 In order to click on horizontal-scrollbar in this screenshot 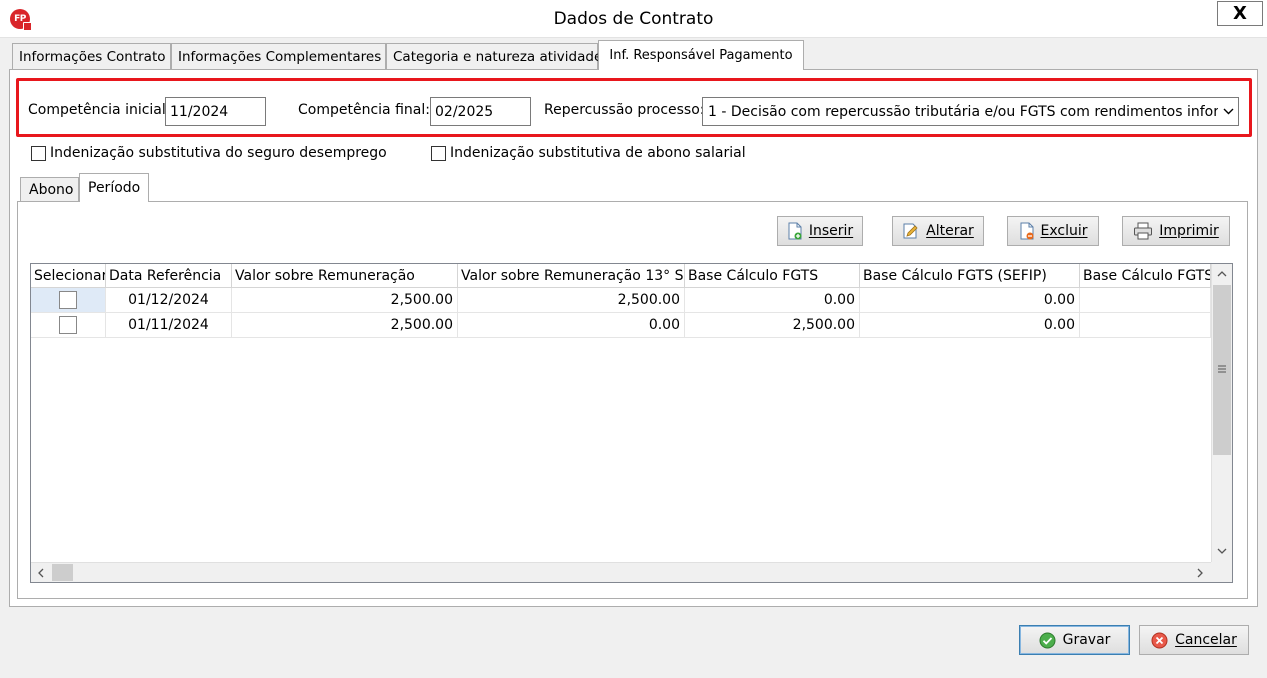, I will do `click(621, 572)`.